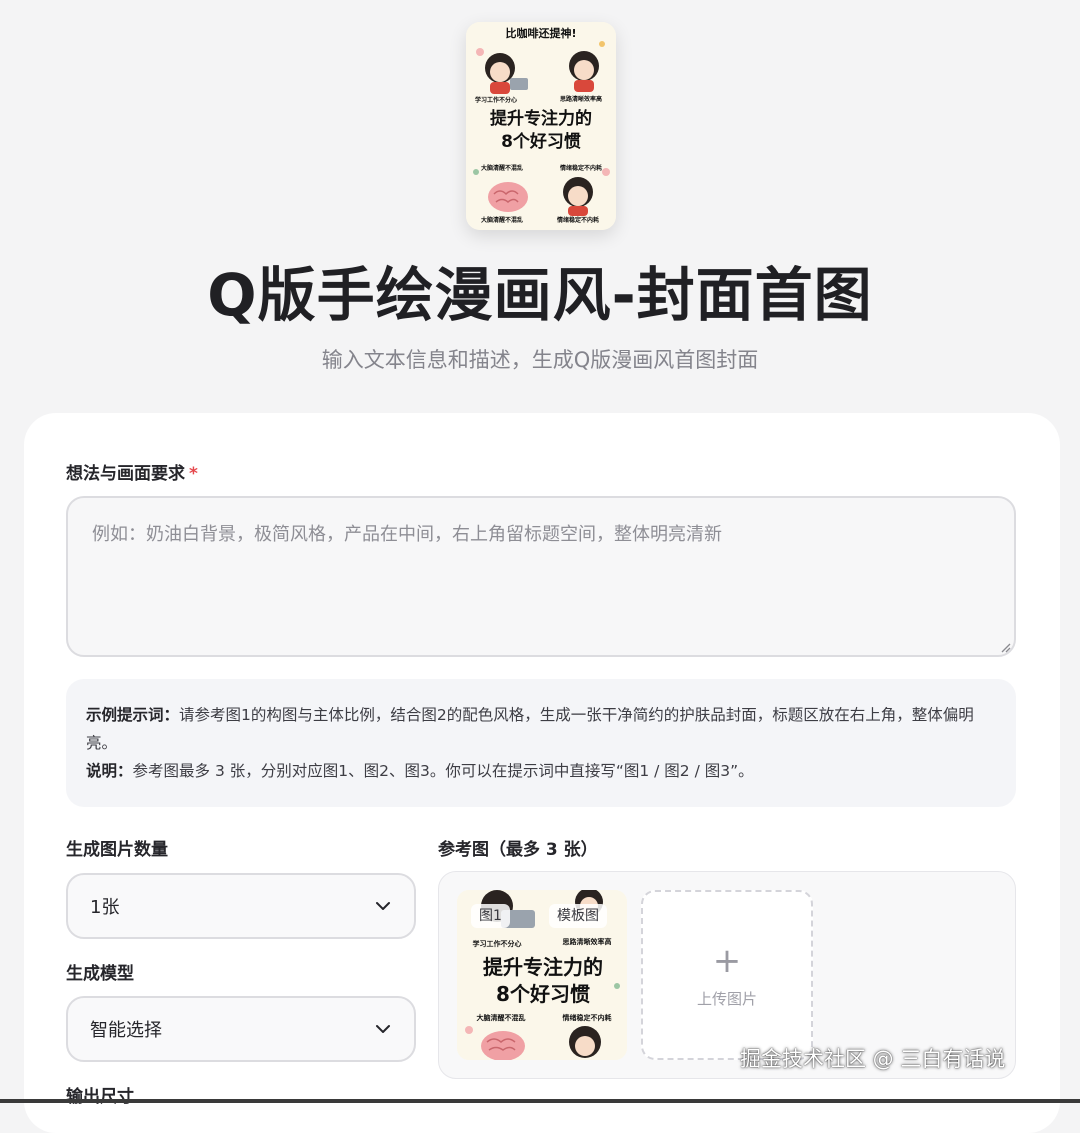 Image resolution: width=1080 pixels, height=1133 pixels. What do you see at coordinates (540, 33) in the screenshot?
I see `cover-banner-text: 比咖啡还提神!` at bounding box center [540, 33].